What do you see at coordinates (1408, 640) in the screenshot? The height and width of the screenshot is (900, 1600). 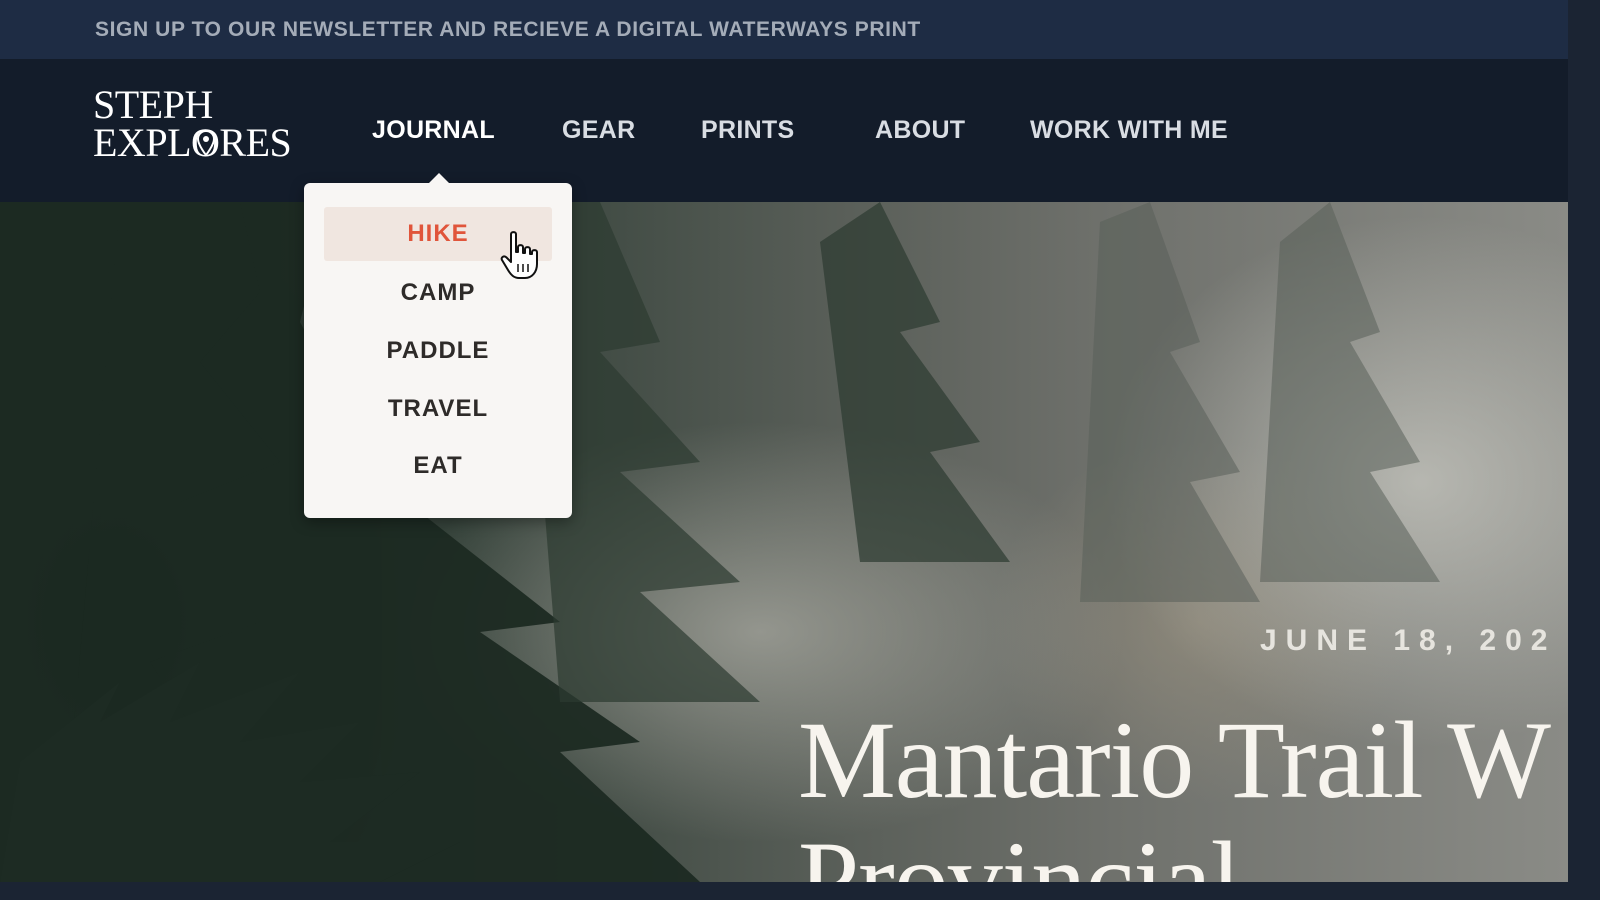 I see `post-date: JUNE 18, 202` at bounding box center [1408, 640].